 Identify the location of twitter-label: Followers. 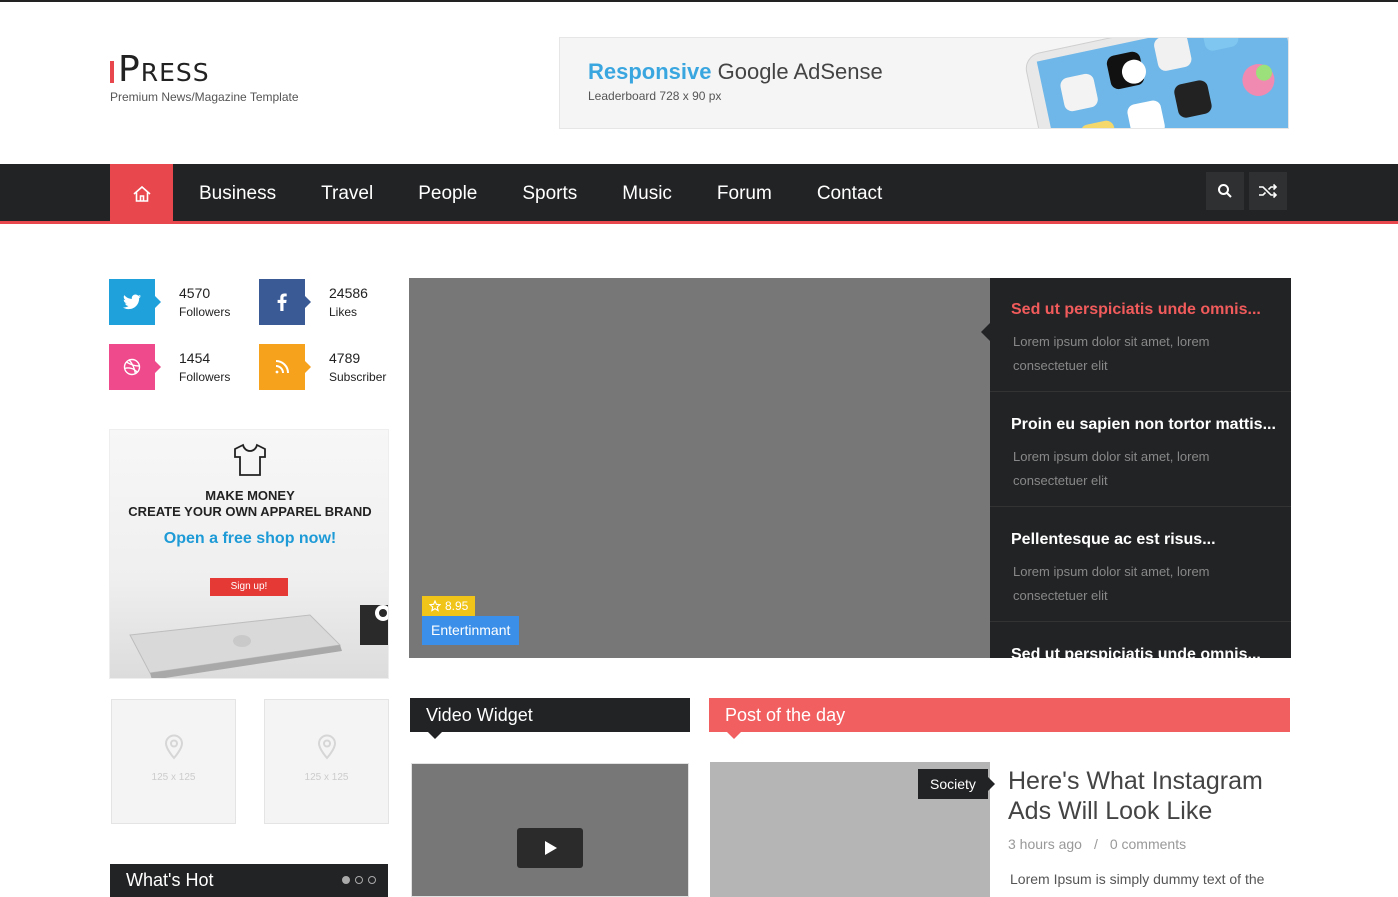
(205, 312).